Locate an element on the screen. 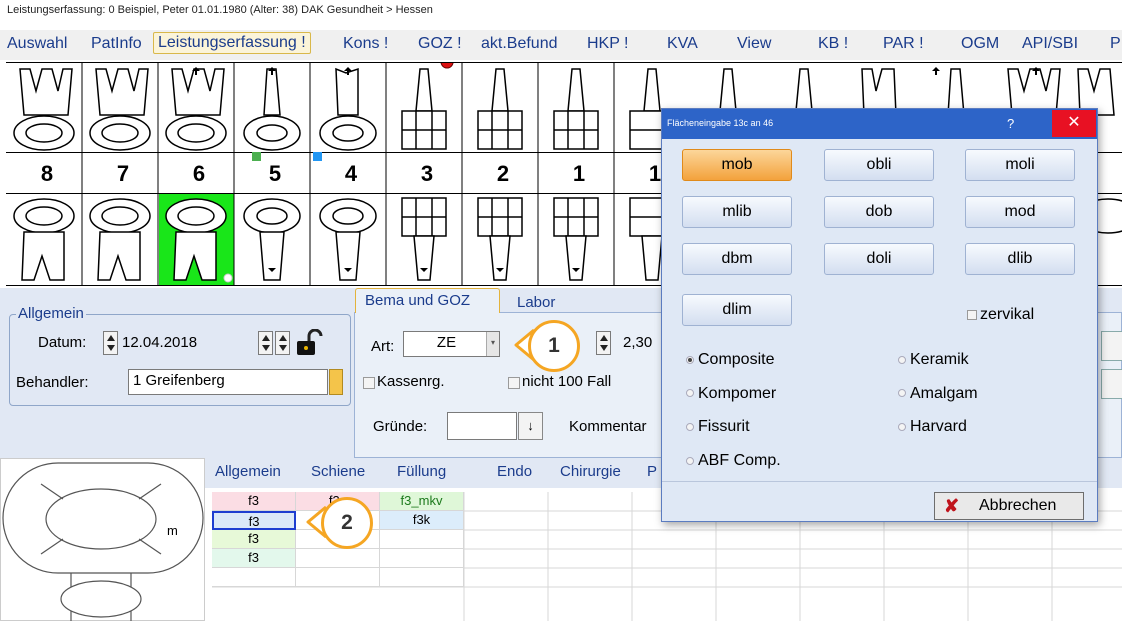 This screenshot has width=1122, height=621. menu-api-sbi: API/SBI is located at coordinates (1050, 44).